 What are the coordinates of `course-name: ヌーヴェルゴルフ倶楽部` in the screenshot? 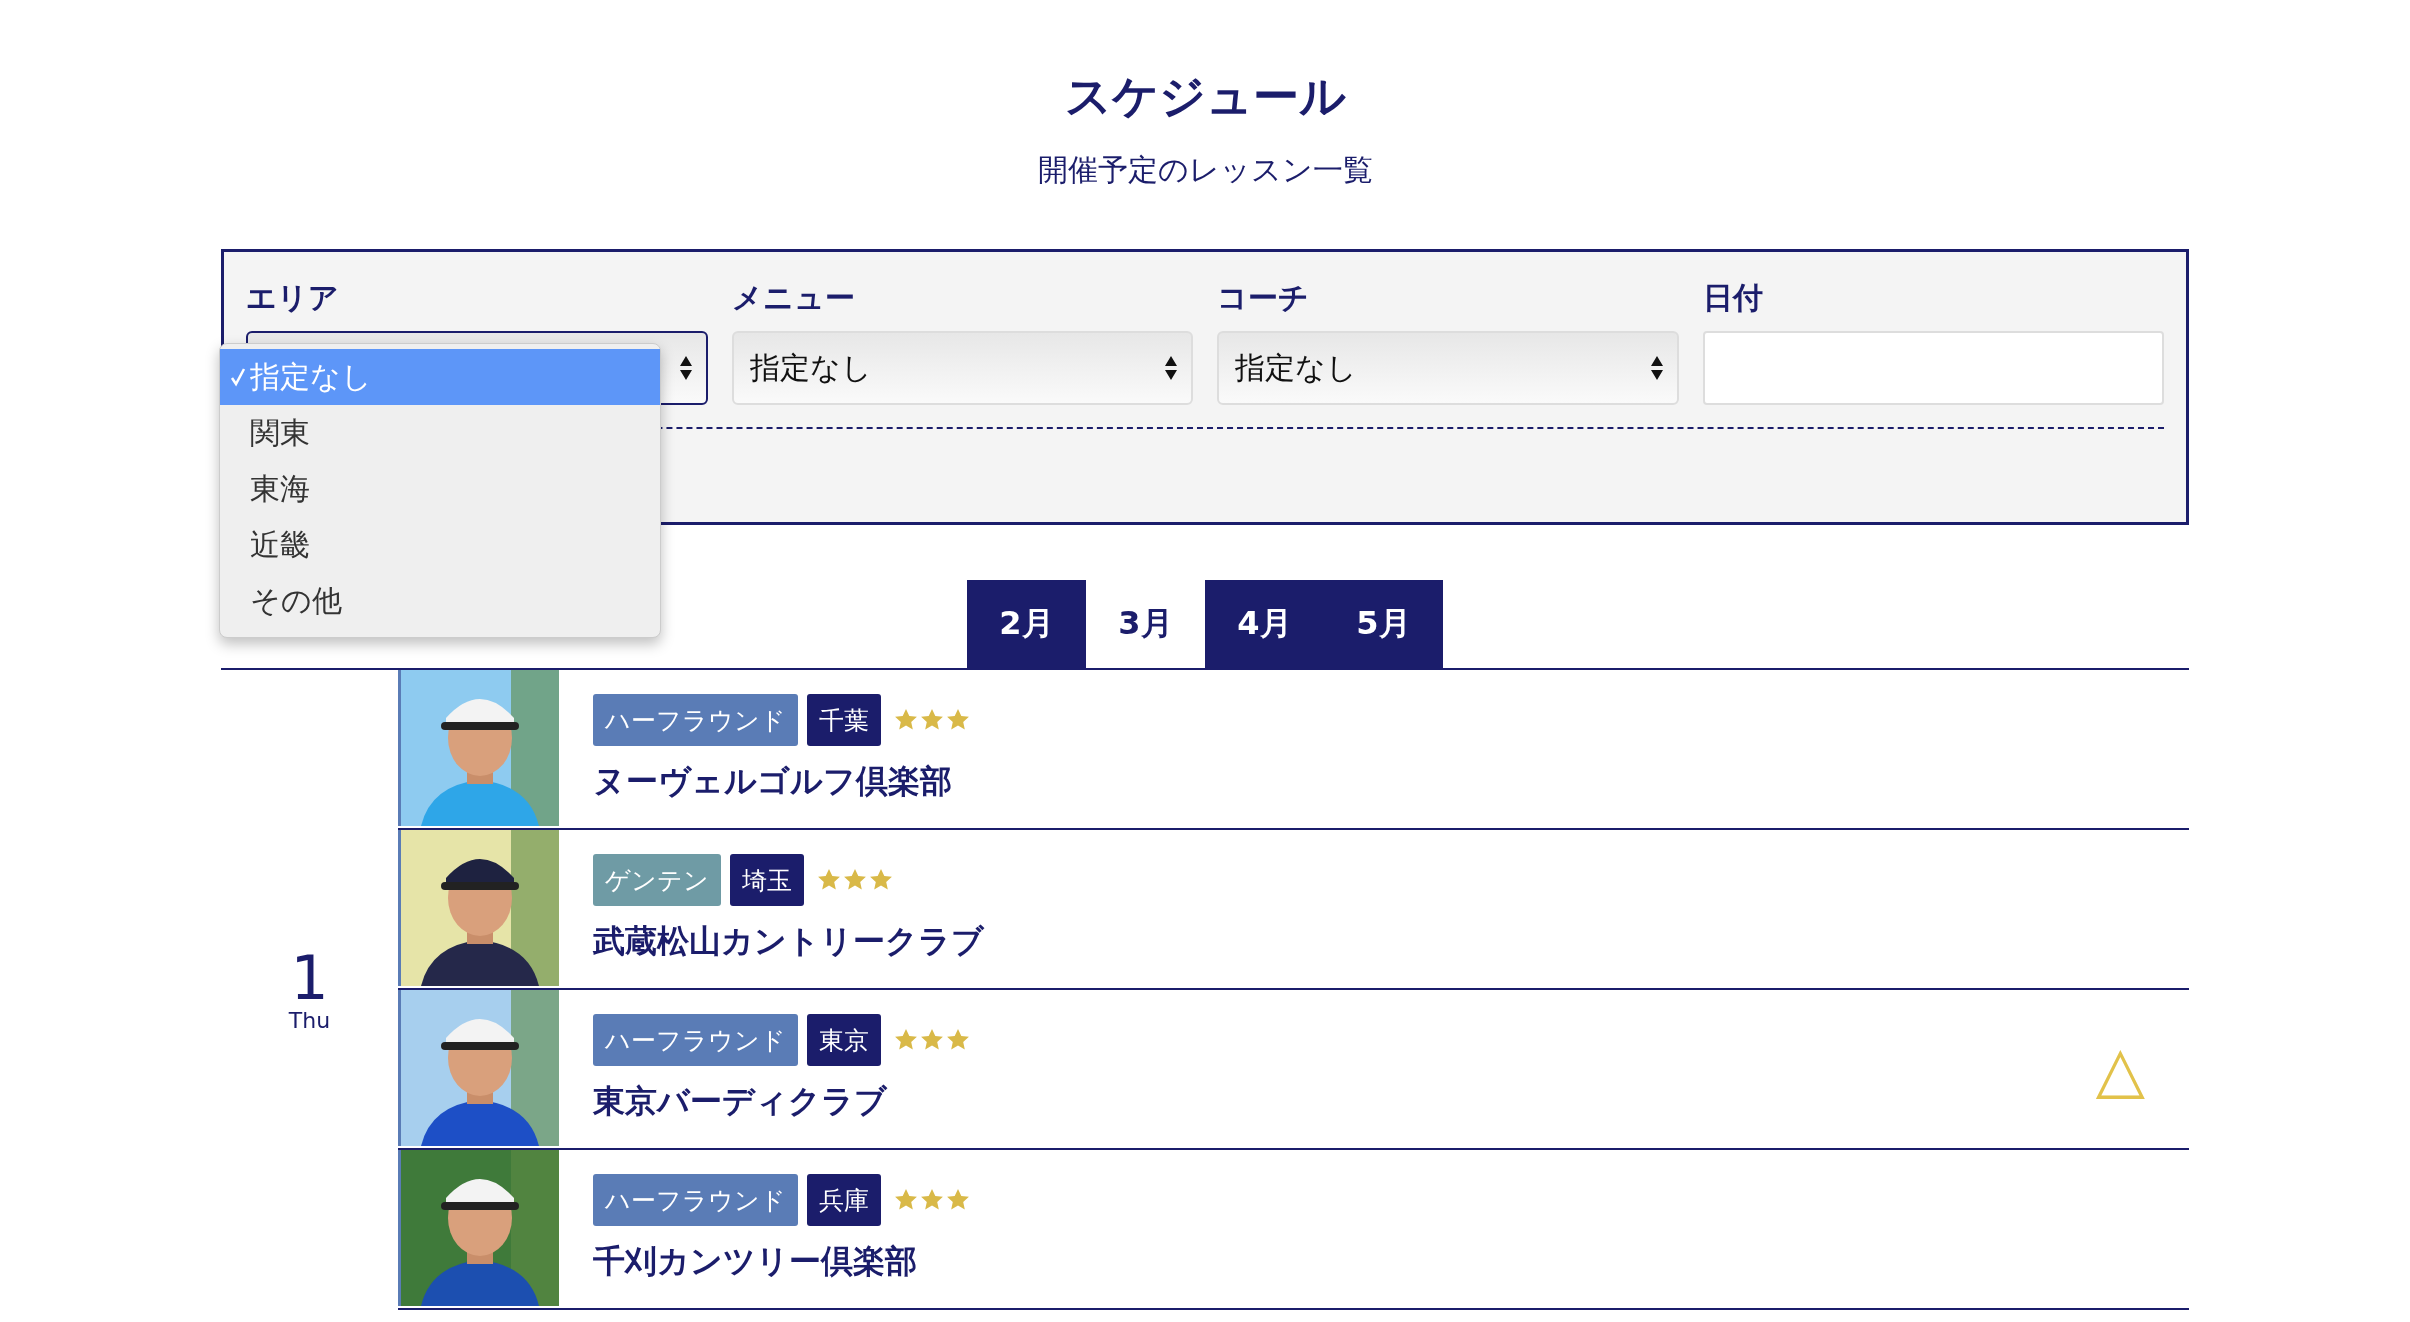 It's located at (1391, 782).